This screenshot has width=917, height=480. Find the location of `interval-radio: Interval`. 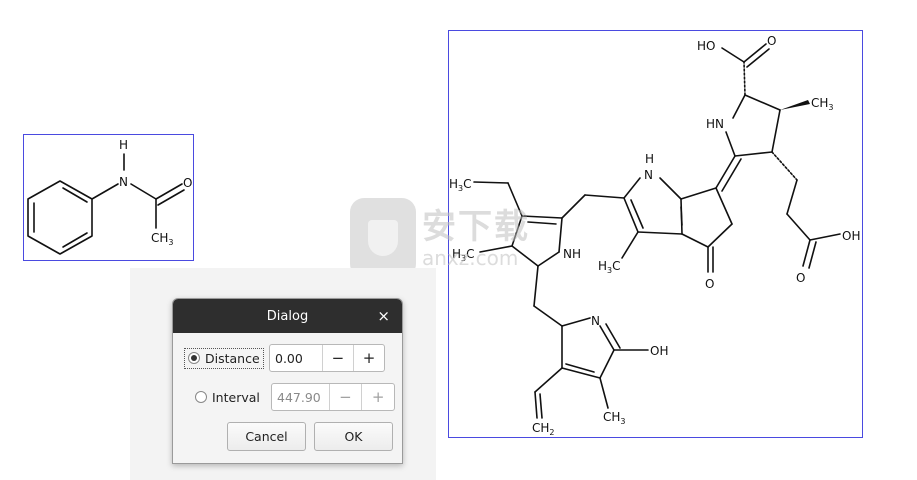

interval-radio: Interval is located at coordinates (229, 397).